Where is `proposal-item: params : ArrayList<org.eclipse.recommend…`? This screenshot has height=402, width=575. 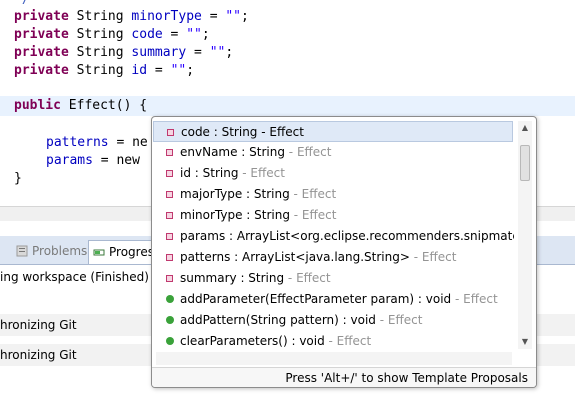 proposal-item: params : ArrayList<org.eclipse.recommend… is located at coordinates (333, 236).